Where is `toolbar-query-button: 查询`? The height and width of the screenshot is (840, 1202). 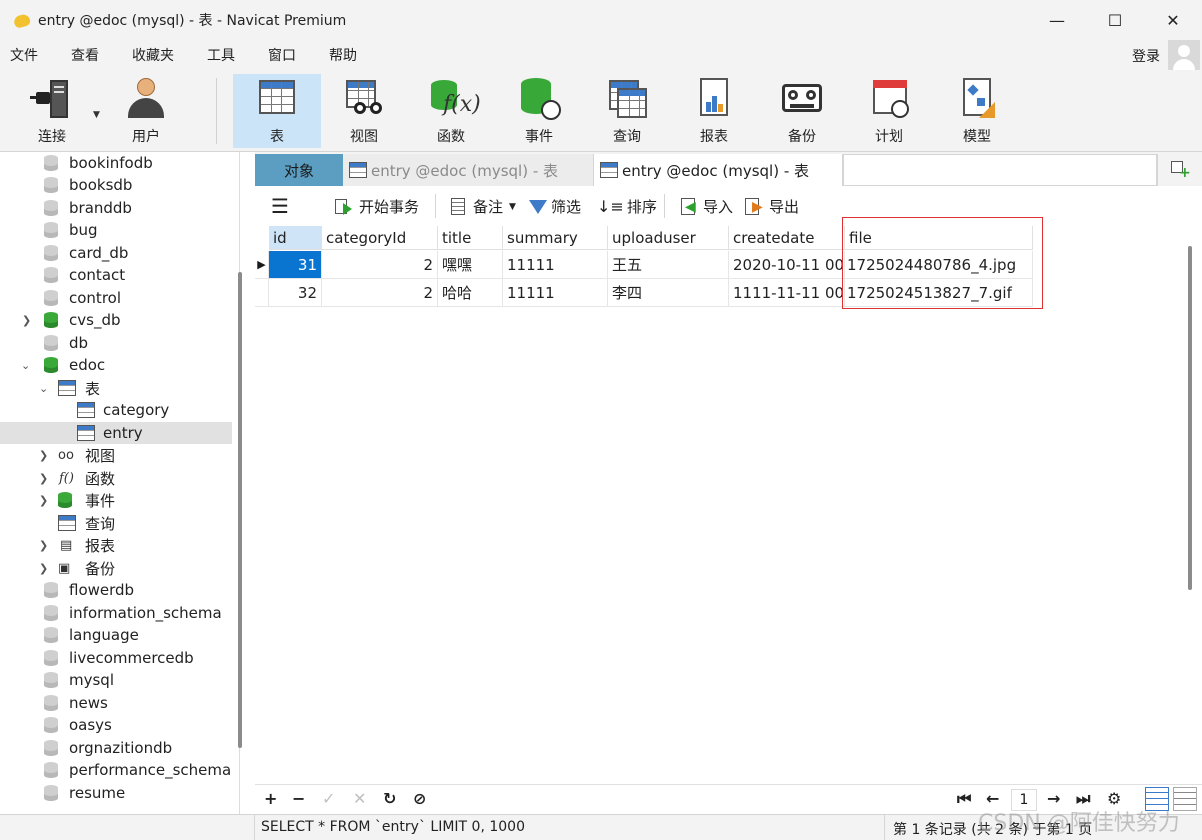
toolbar-query-button: 查询 is located at coordinates (627, 111).